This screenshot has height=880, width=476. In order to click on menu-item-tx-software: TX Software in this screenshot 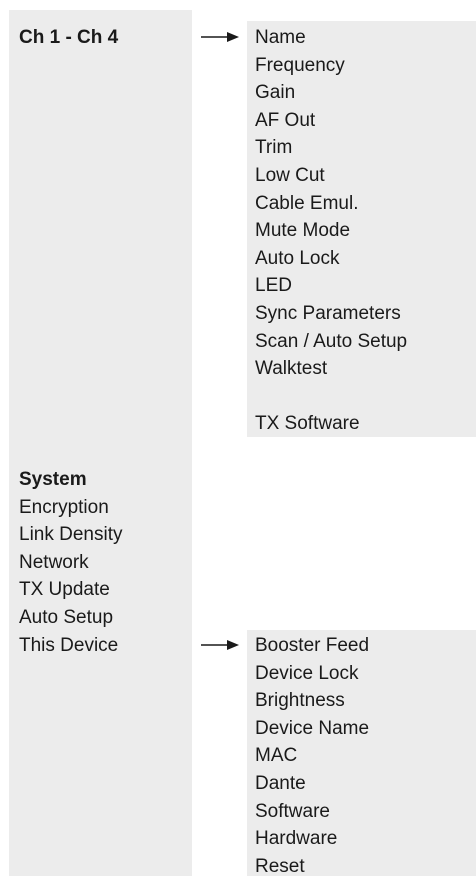, I will do `click(331, 424)`.